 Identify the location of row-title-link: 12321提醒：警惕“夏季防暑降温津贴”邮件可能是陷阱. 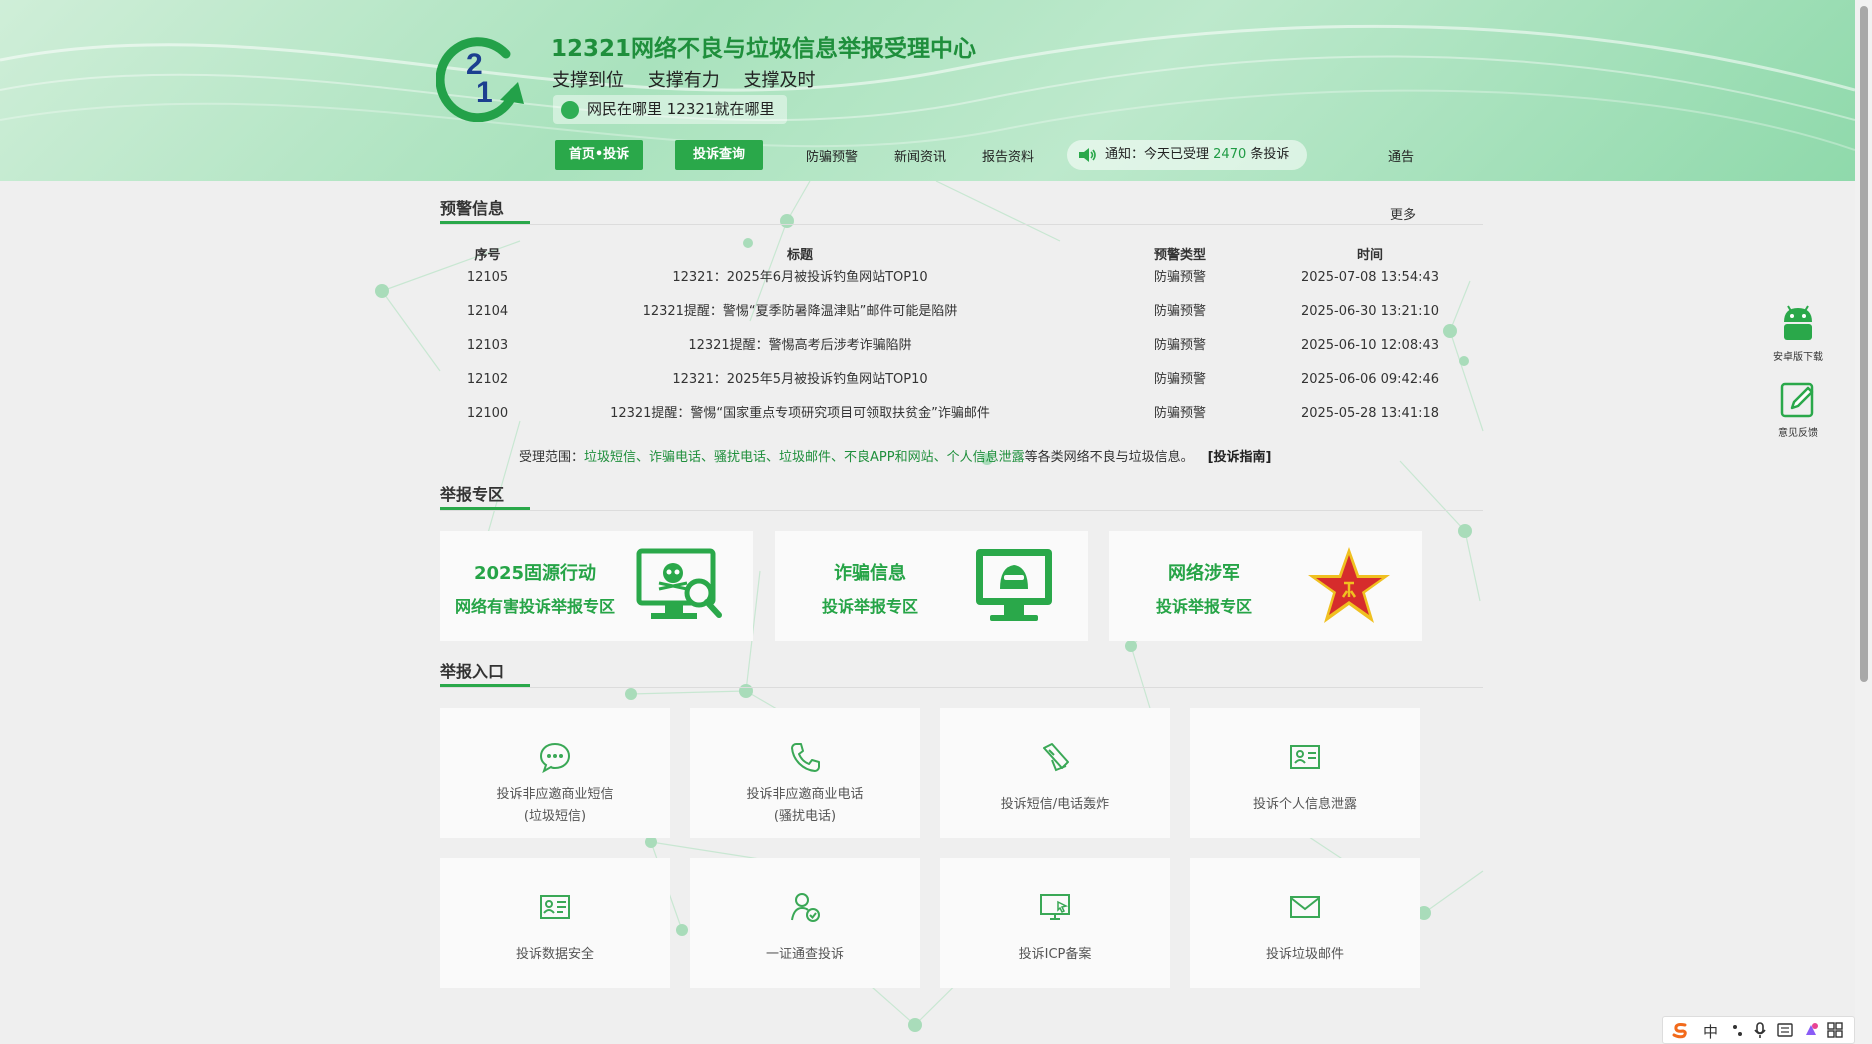
(800, 312).